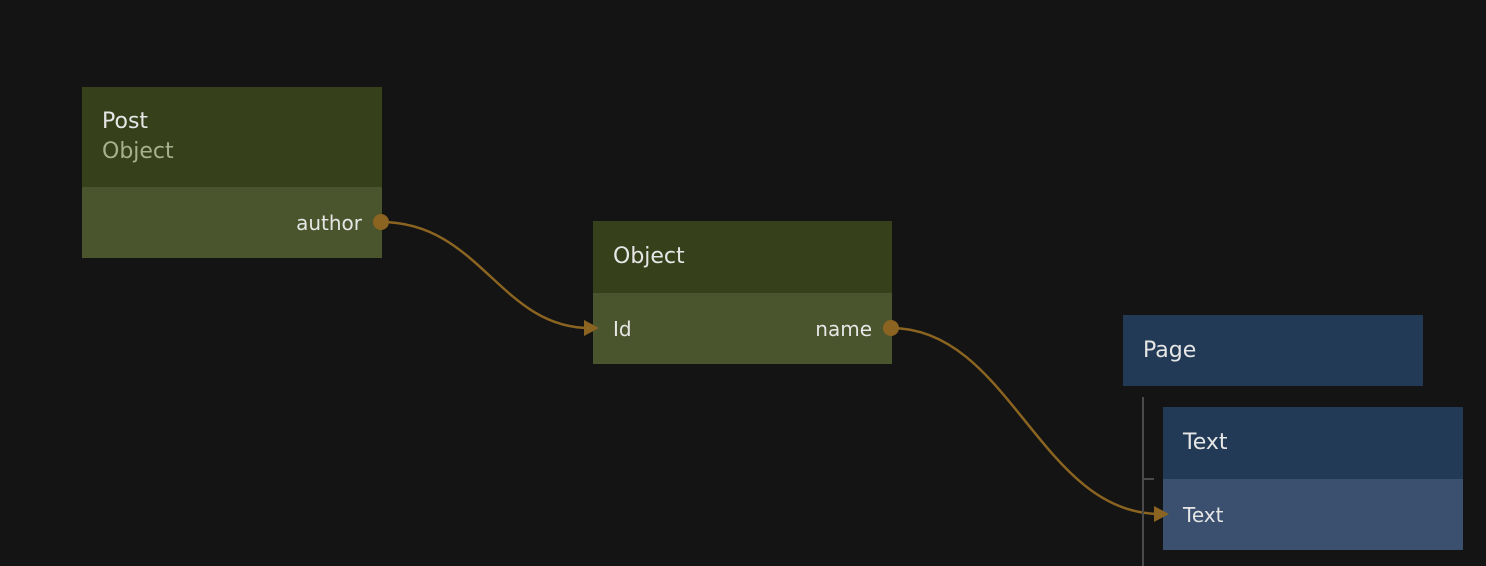 The height and width of the screenshot is (566, 1486). What do you see at coordinates (1143, 481) in the screenshot?
I see `tree-line-vertical` at bounding box center [1143, 481].